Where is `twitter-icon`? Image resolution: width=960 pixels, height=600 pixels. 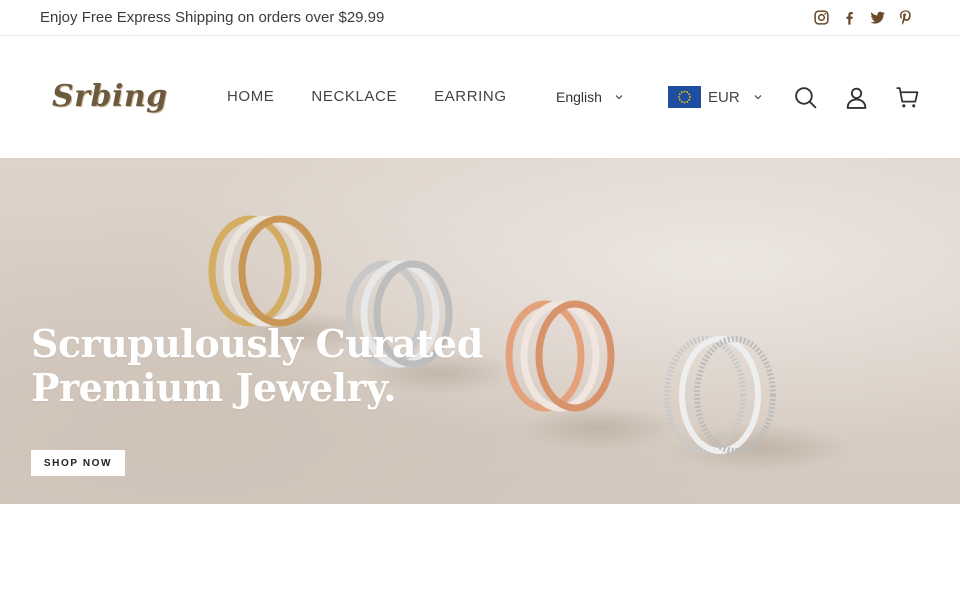
twitter-icon is located at coordinates (877, 18).